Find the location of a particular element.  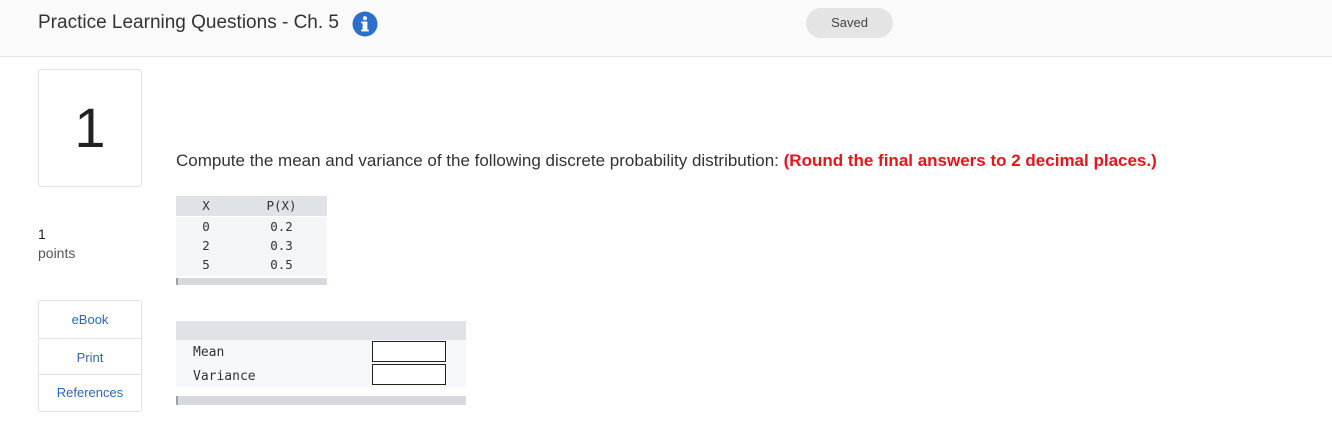

saved-status-badge: Saved is located at coordinates (849, 23).